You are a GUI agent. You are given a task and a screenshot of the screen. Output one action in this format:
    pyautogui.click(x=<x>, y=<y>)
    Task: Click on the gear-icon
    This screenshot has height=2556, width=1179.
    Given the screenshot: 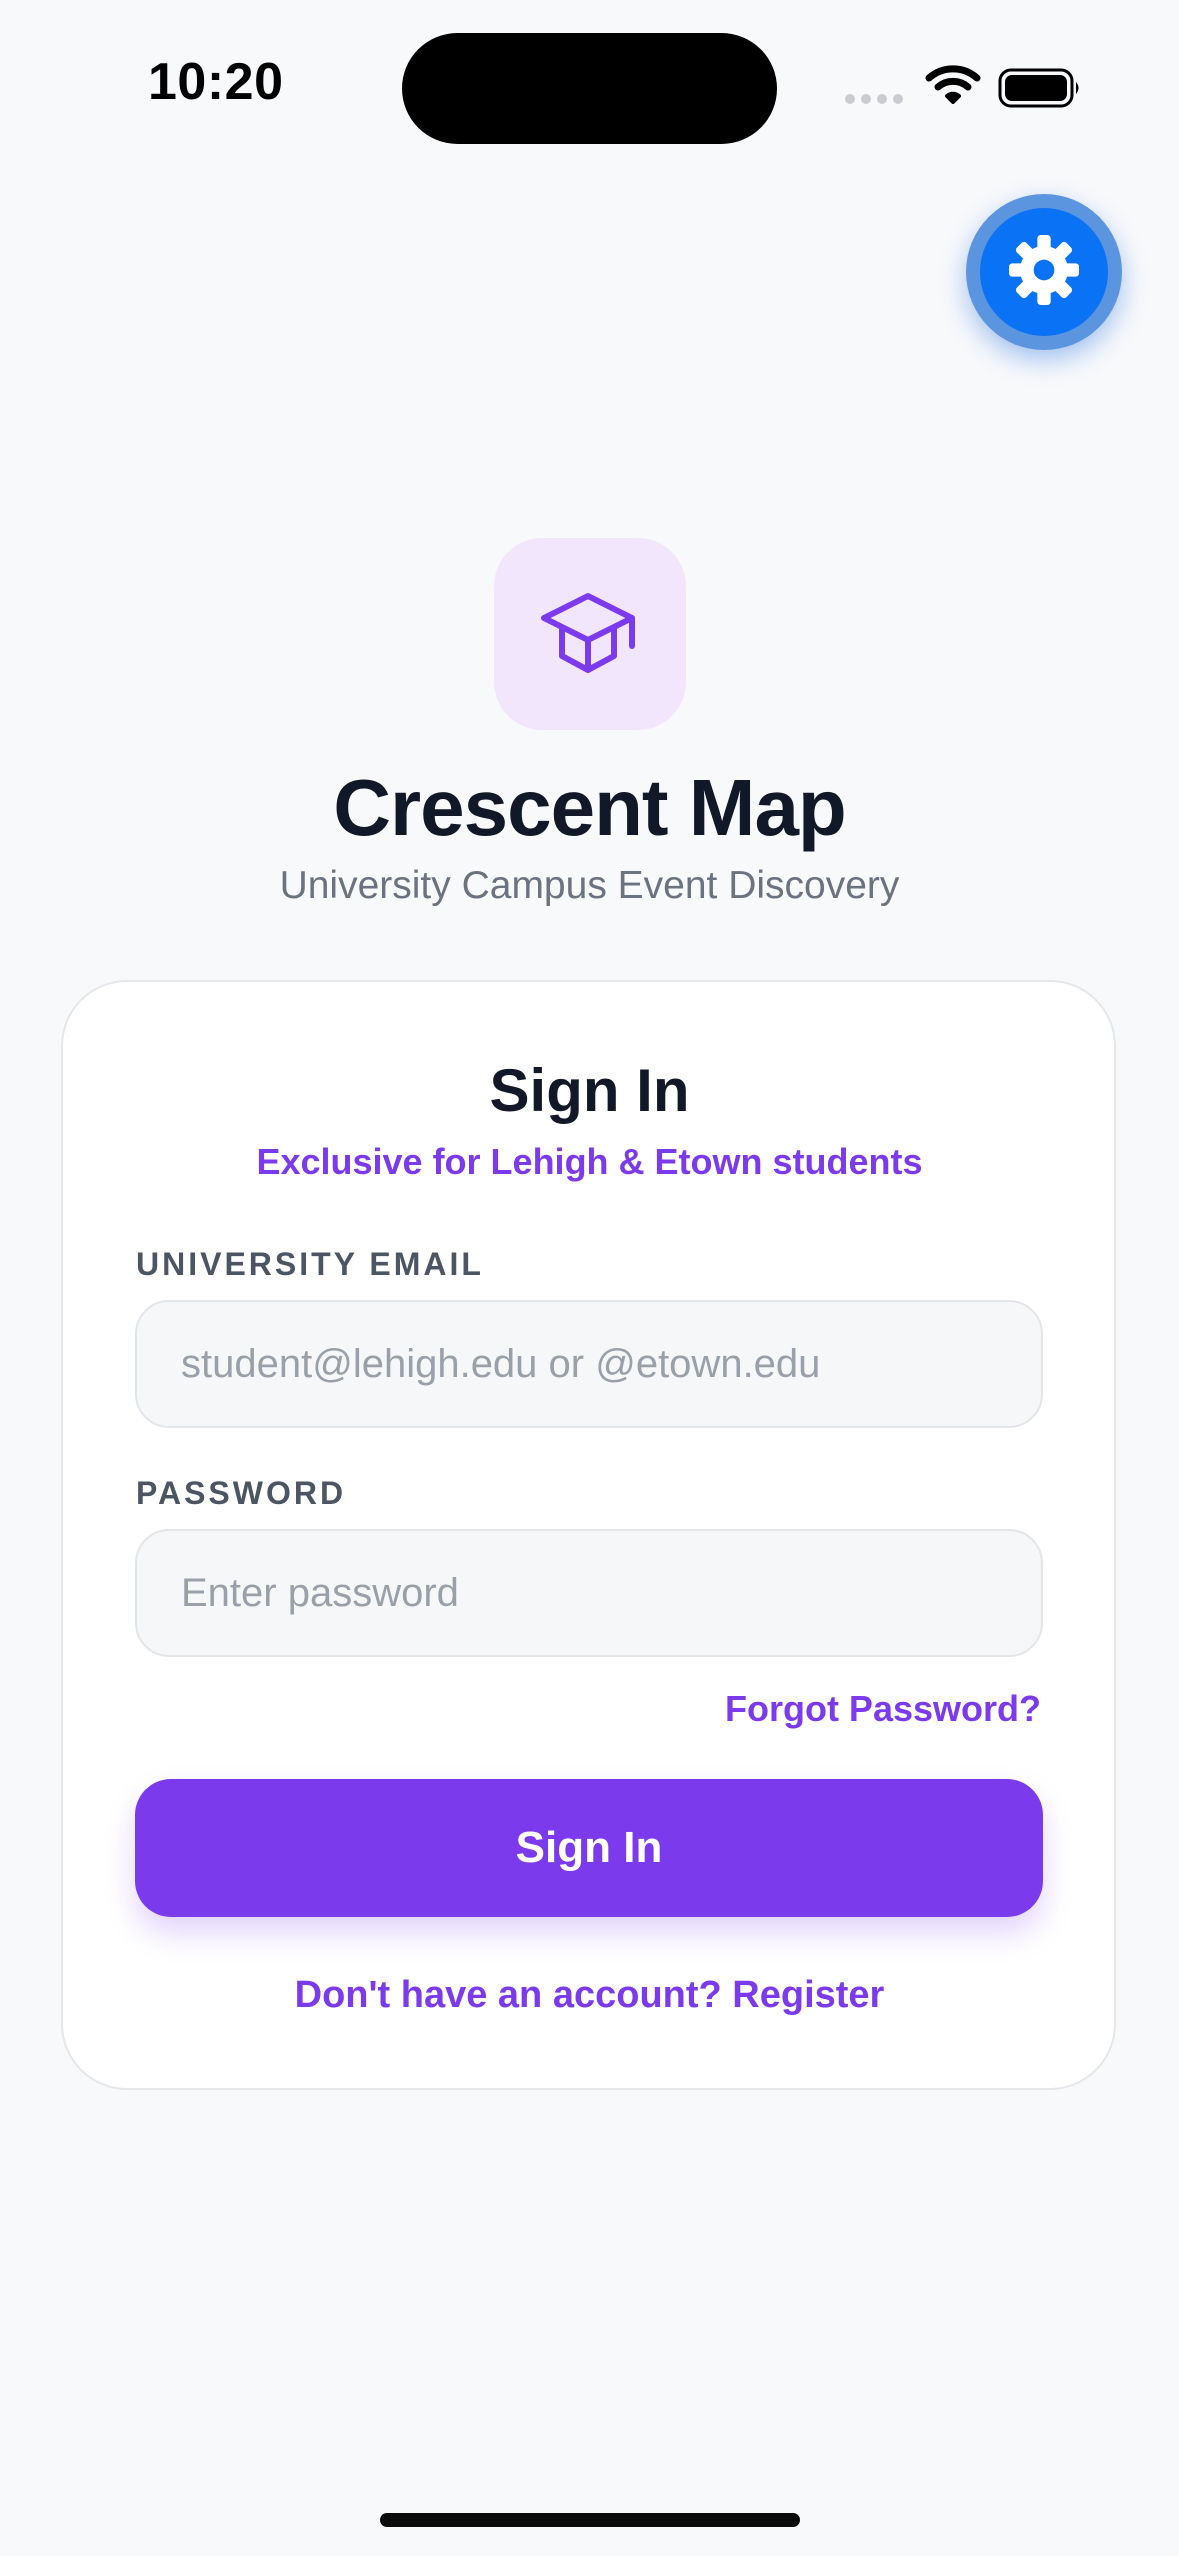 What is the action you would take?
    pyautogui.click(x=1044, y=272)
    